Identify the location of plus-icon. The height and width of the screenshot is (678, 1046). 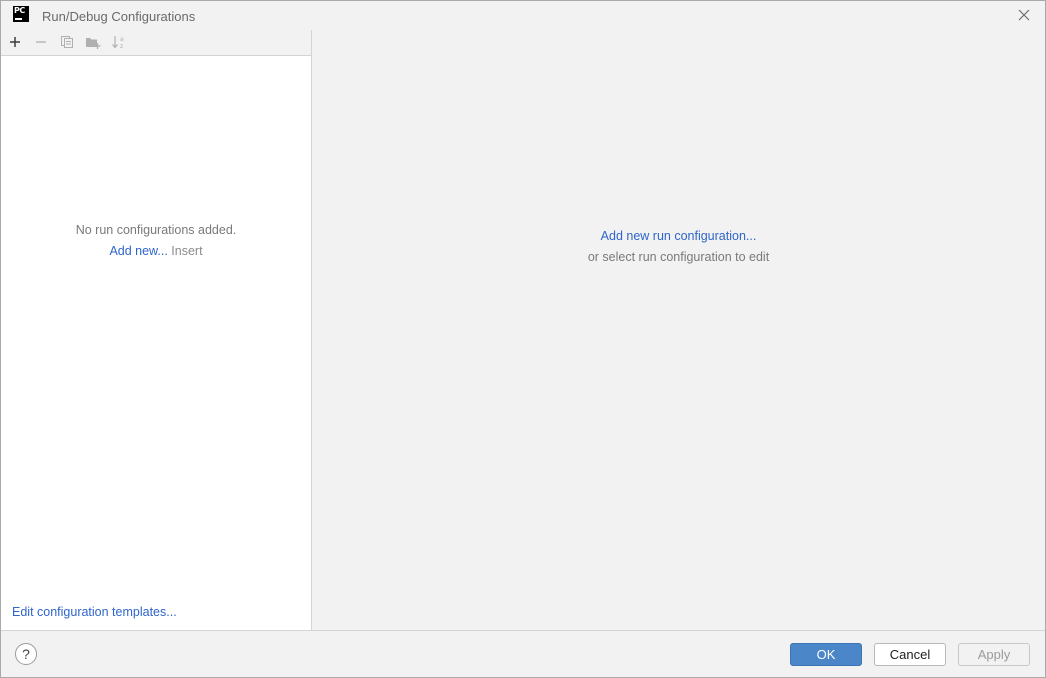
(15, 42).